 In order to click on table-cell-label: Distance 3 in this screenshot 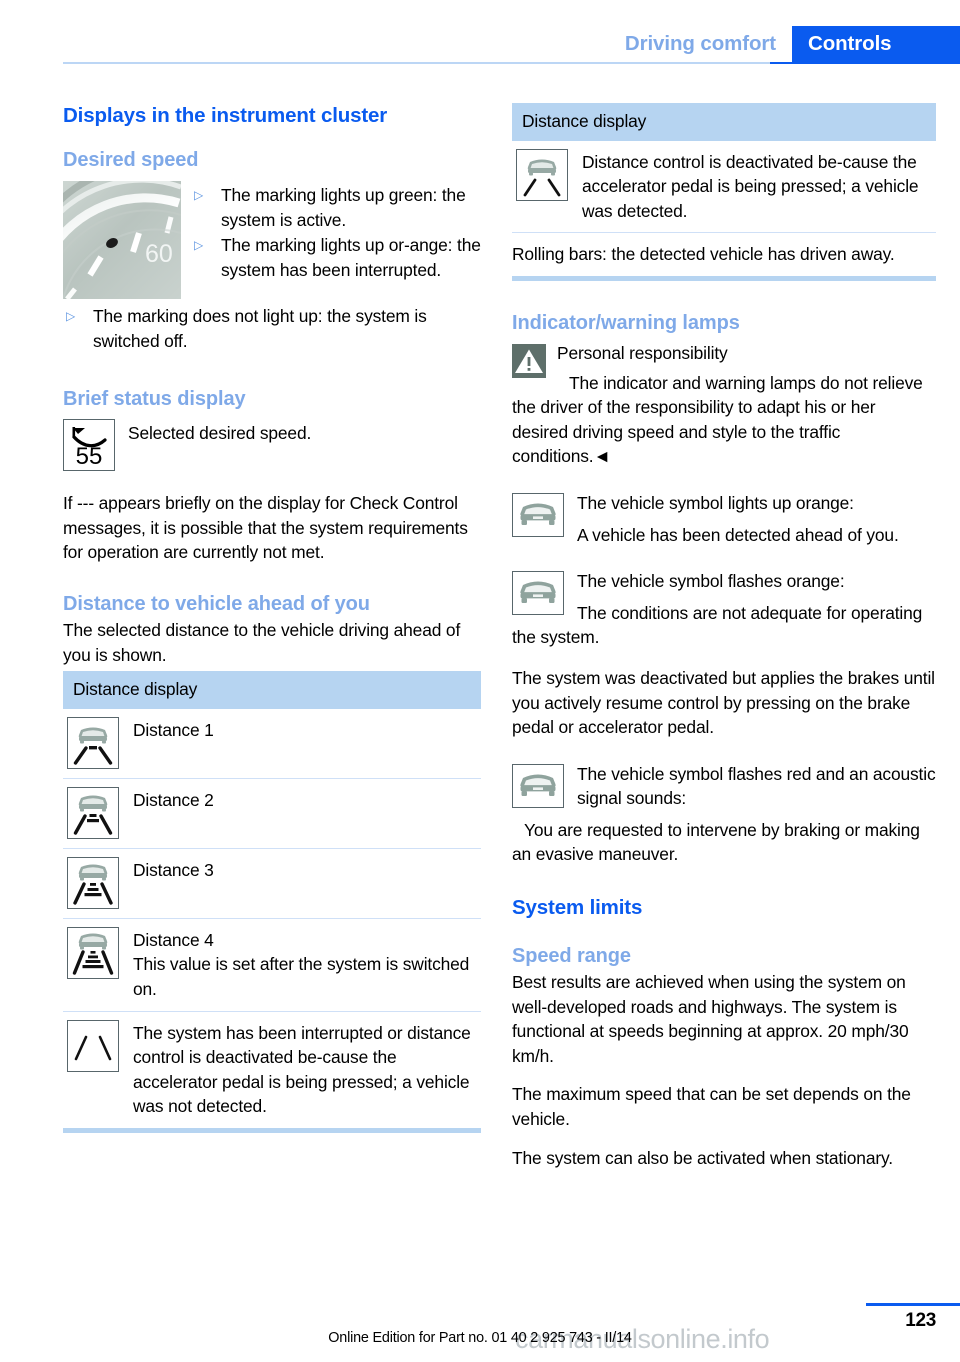, I will do `click(173, 869)`.